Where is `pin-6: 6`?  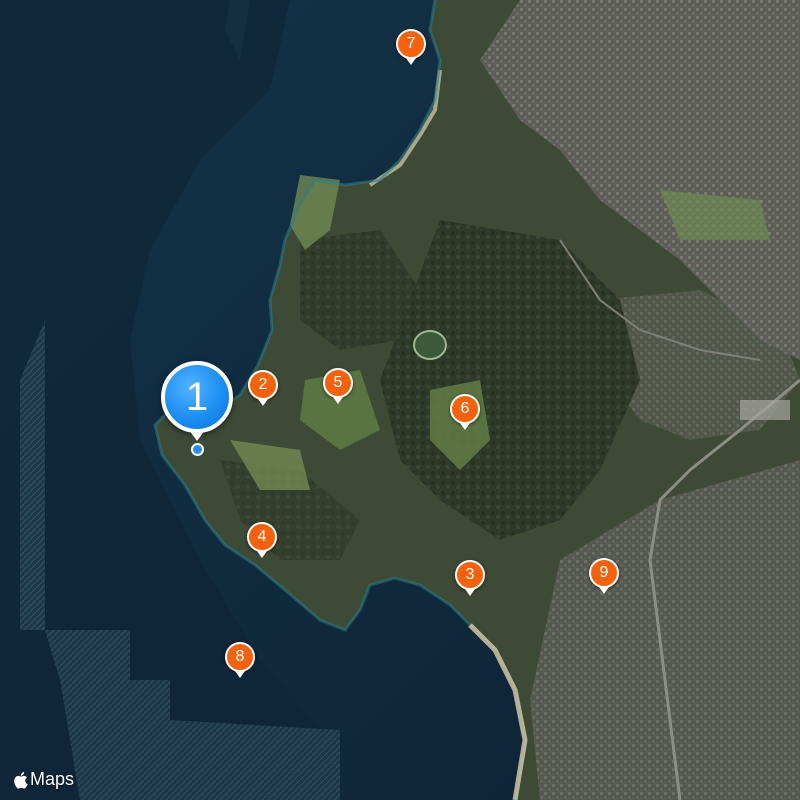
pin-6: 6 is located at coordinates (465, 409).